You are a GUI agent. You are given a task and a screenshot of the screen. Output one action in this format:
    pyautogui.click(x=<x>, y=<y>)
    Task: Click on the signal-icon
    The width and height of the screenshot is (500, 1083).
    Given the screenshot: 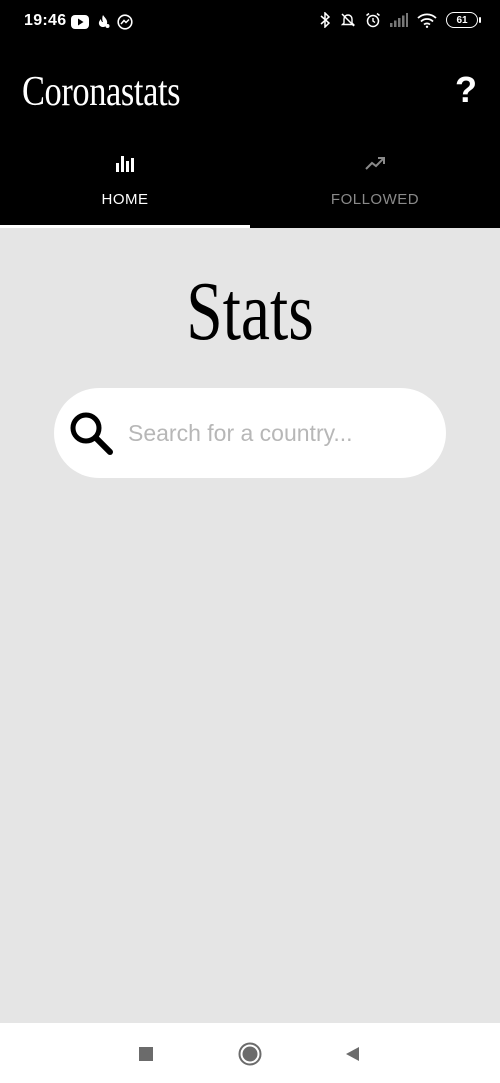 What is the action you would take?
    pyautogui.click(x=399, y=20)
    